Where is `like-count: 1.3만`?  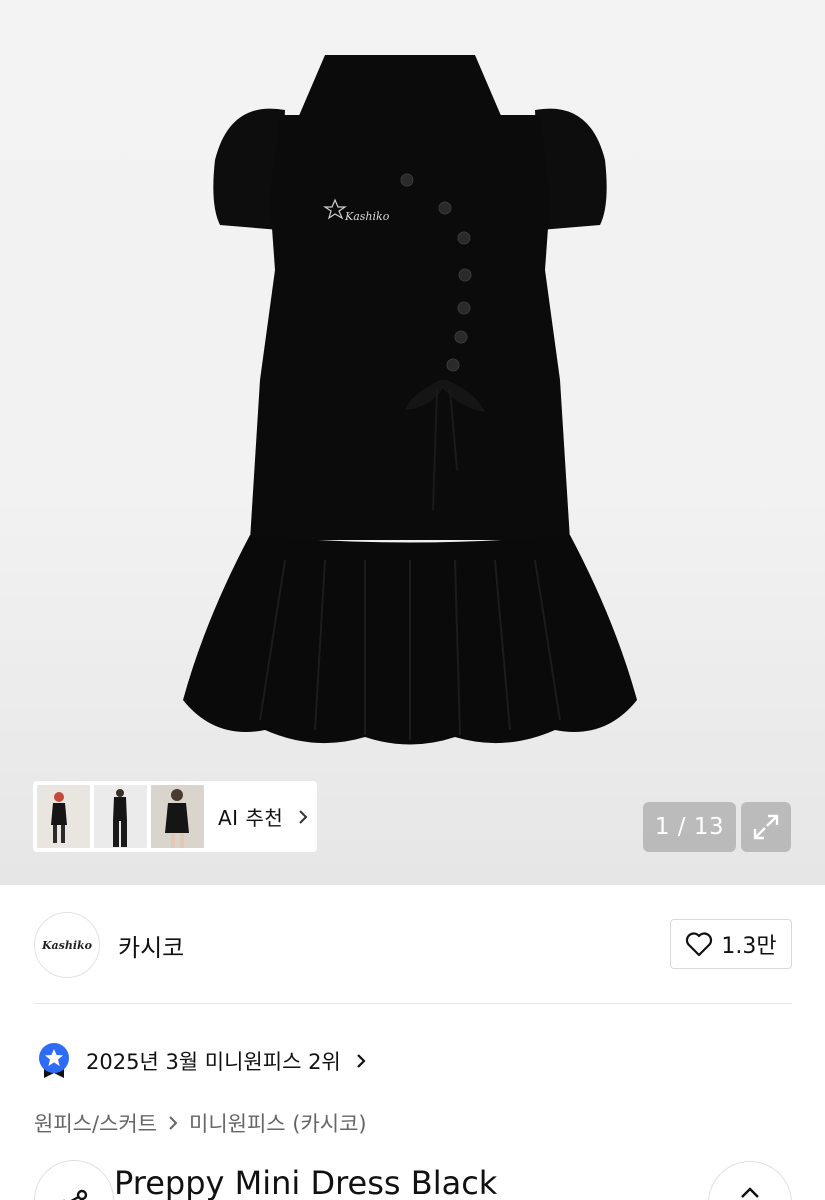
like-count: 1.3만 is located at coordinates (749, 946).